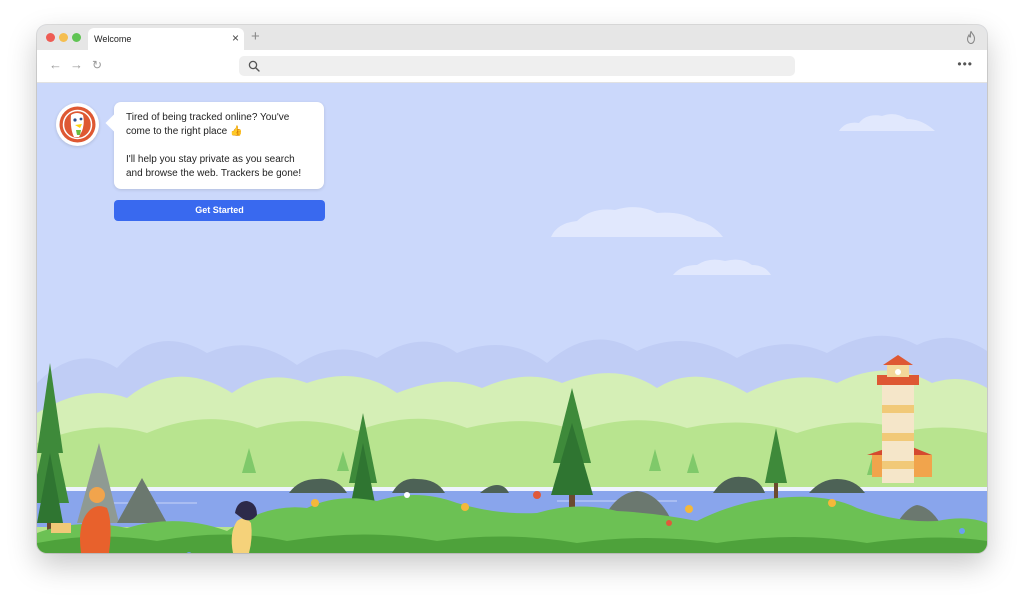 Image resolution: width=1024 pixels, height=600 pixels. What do you see at coordinates (113, 39) in the screenshot?
I see `tab-title: Welcome` at bounding box center [113, 39].